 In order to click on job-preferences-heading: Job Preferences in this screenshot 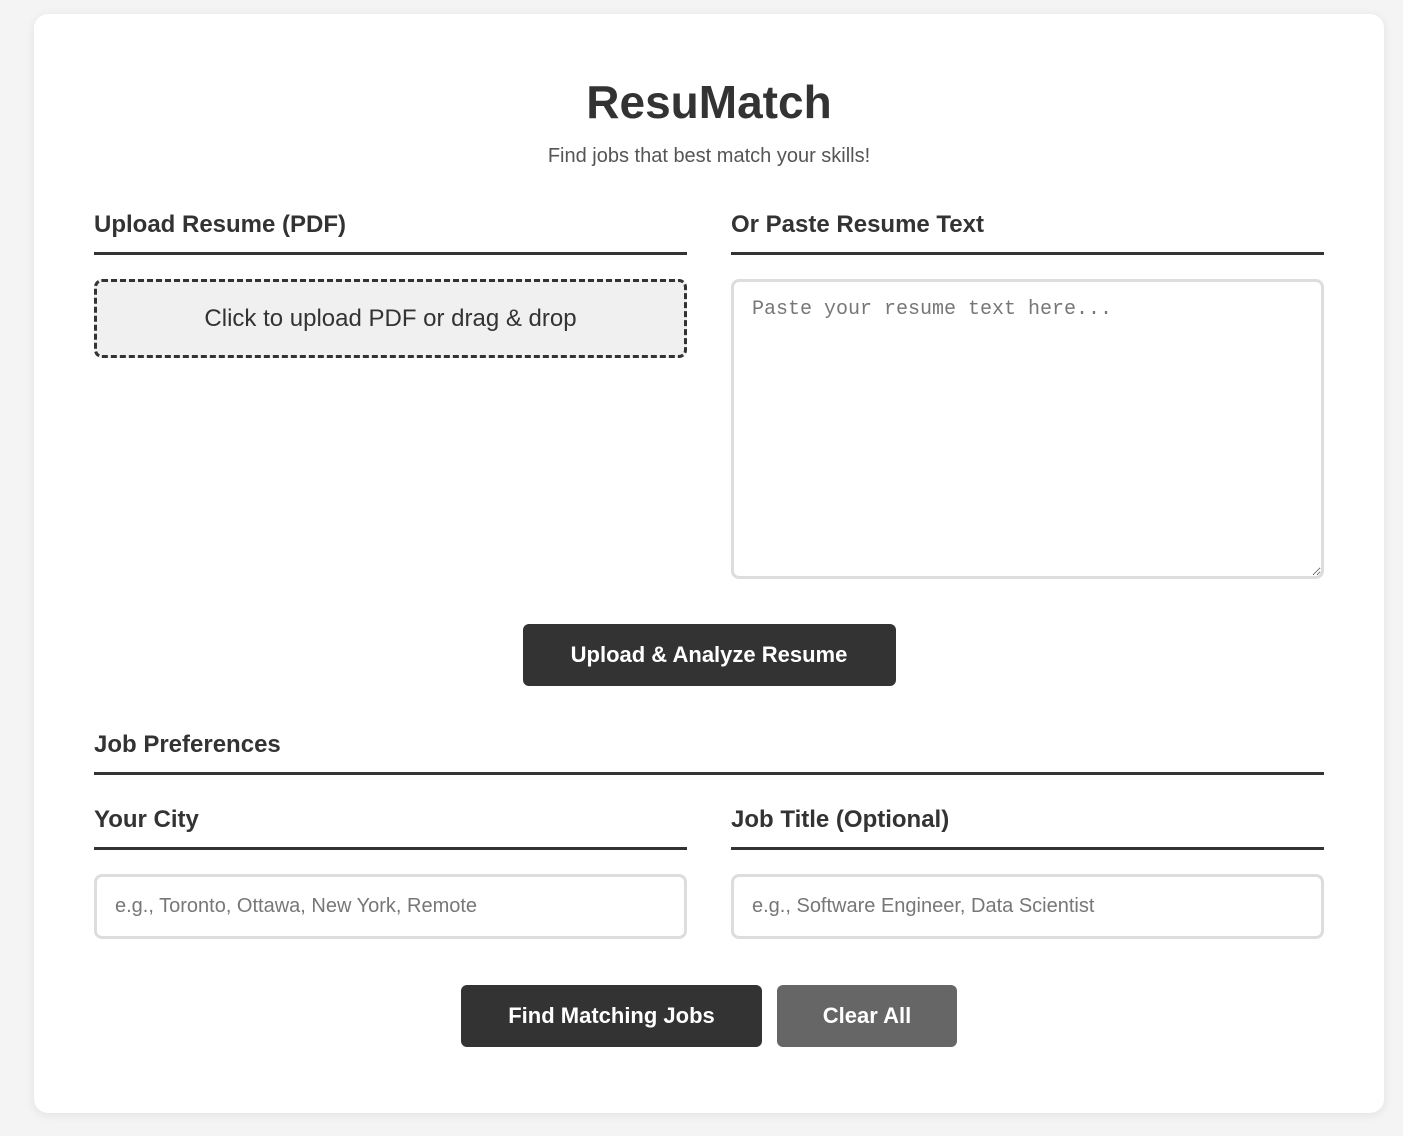, I will do `click(709, 752)`.